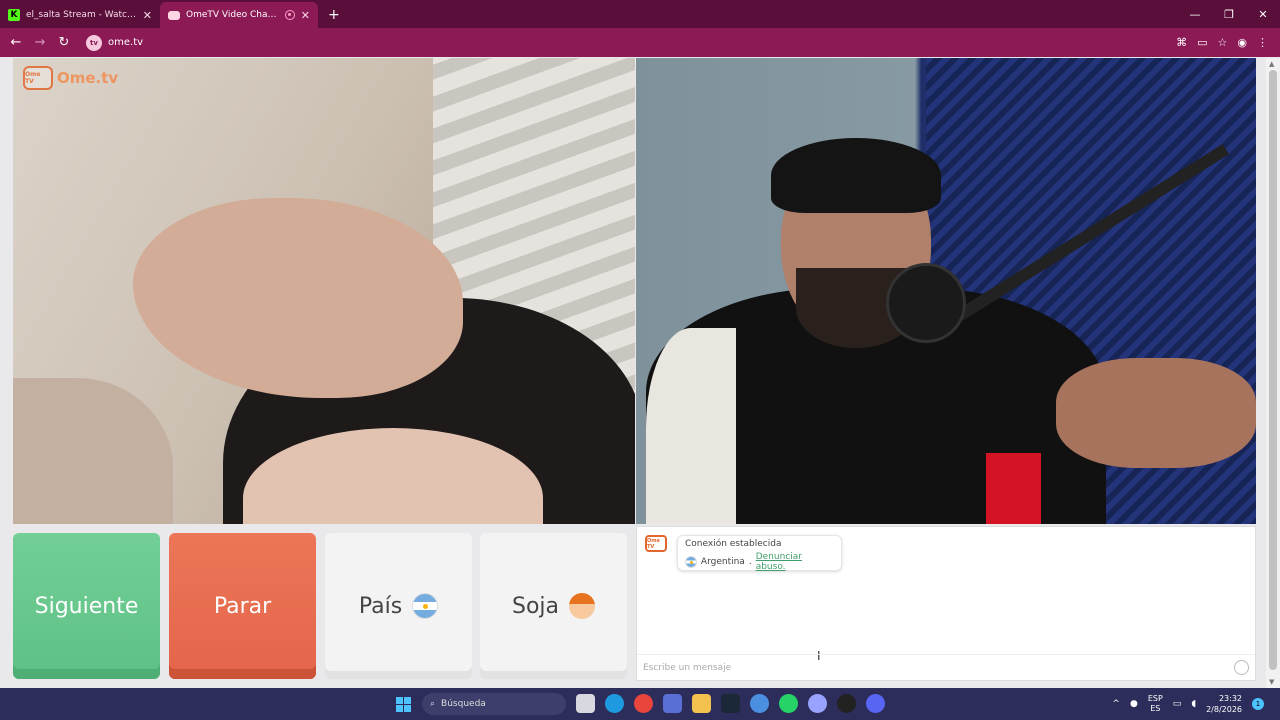  I want to click on store-icon, so click(672, 703).